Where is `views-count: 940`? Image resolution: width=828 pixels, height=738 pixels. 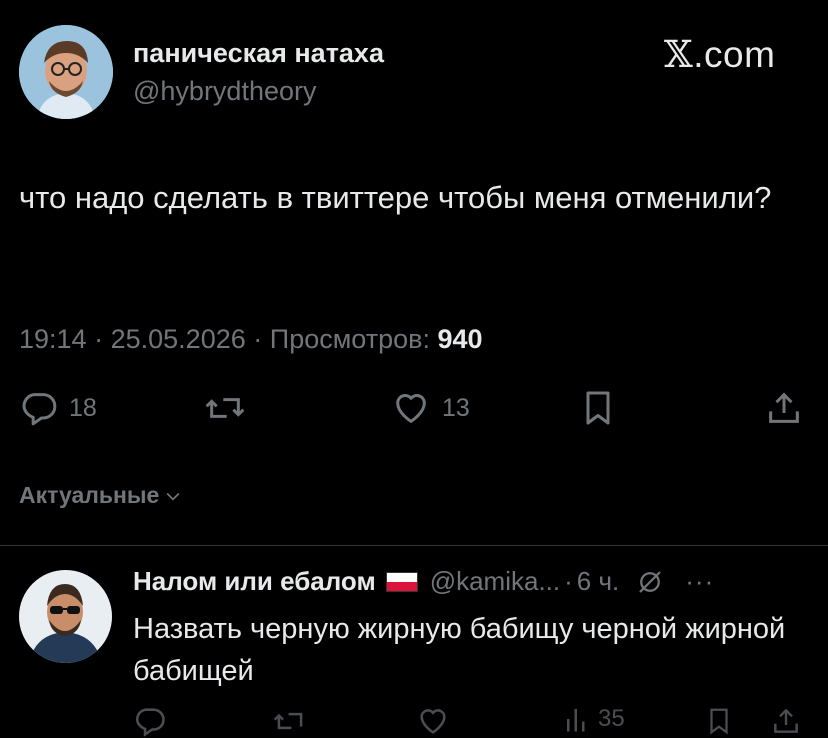 views-count: 940 is located at coordinates (460, 339).